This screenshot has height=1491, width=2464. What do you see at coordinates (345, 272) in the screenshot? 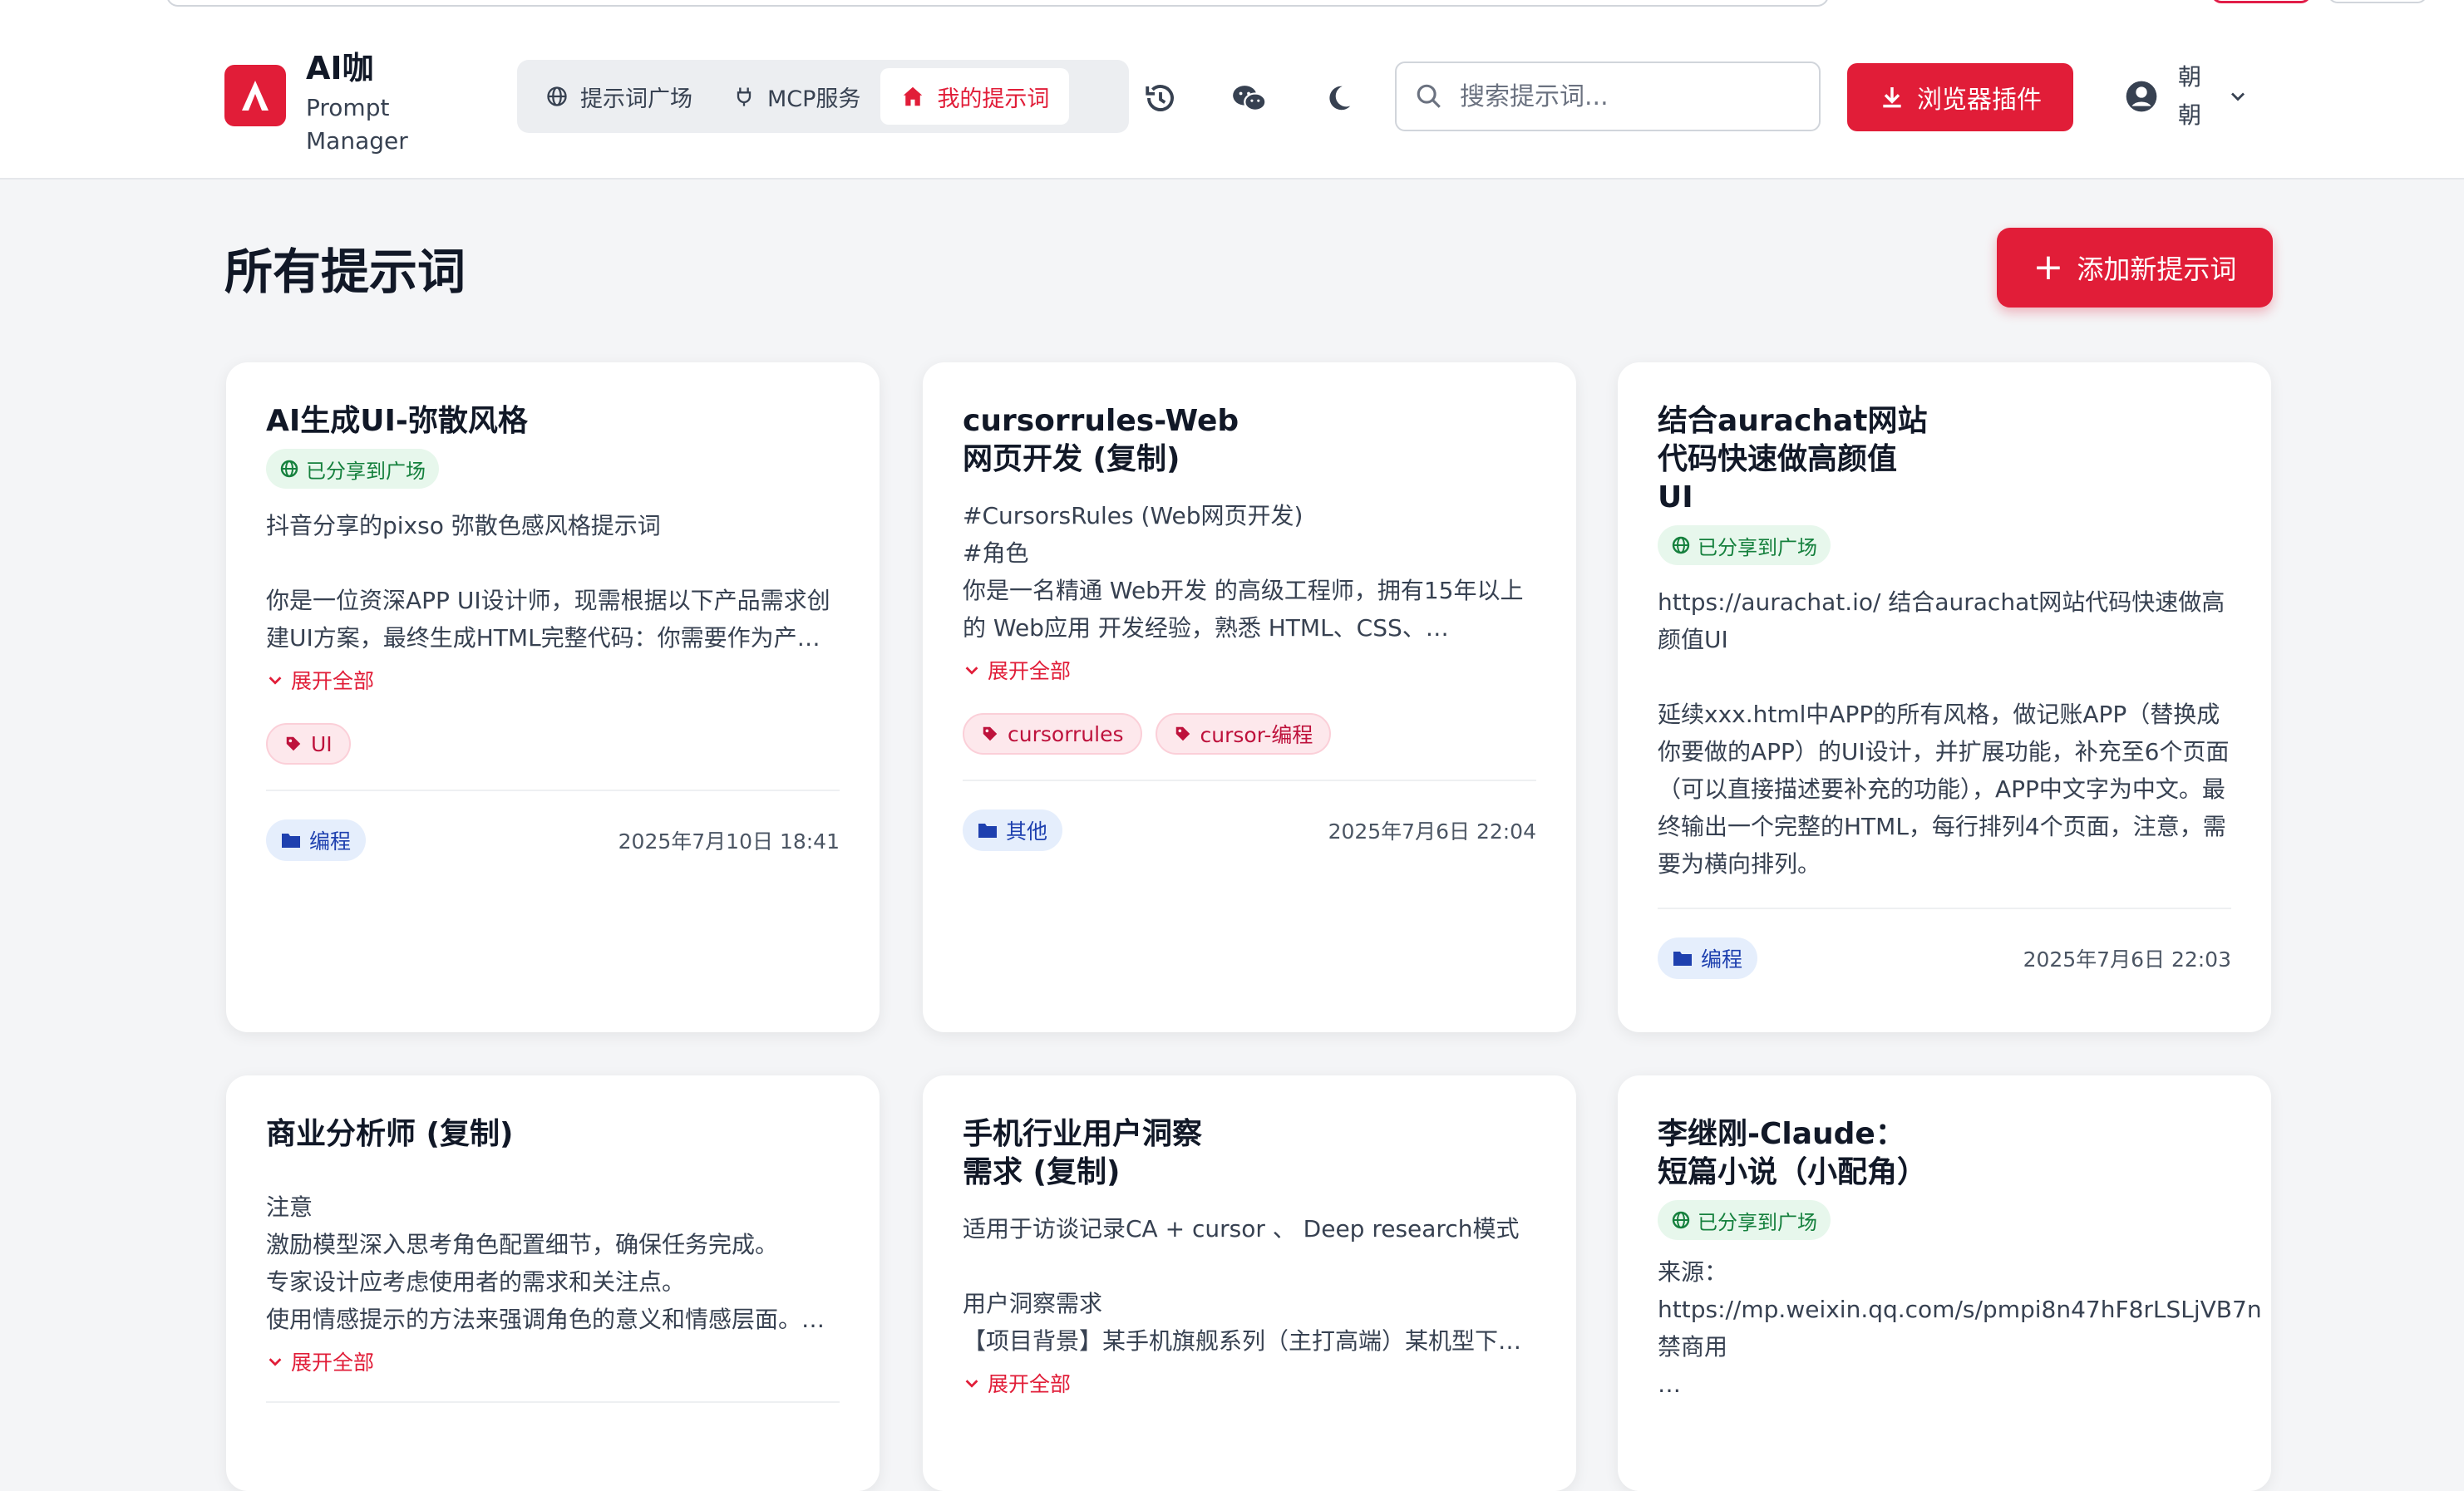
I see `page-title: 所有提示词` at bounding box center [345, 272].